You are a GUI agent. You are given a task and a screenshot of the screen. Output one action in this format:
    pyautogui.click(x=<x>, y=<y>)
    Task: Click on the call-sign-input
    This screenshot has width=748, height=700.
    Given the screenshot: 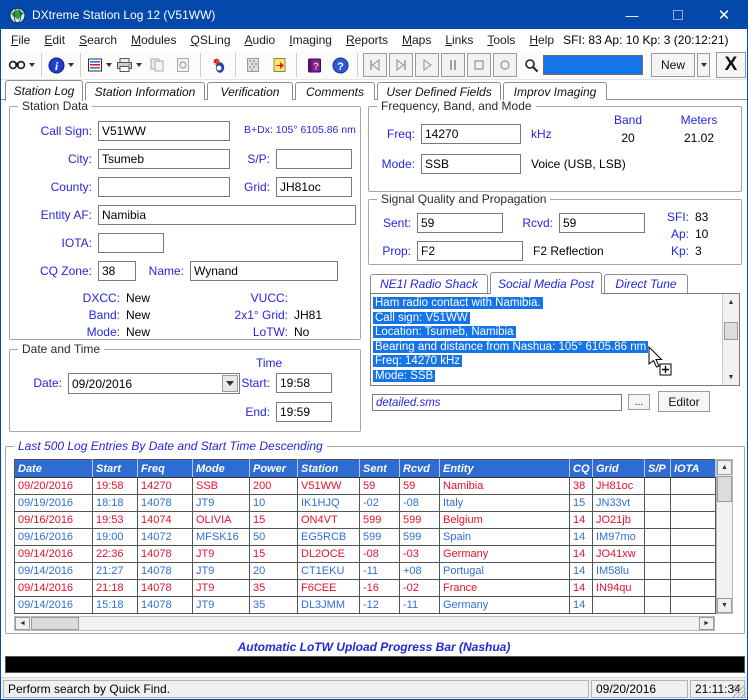 What is the action you would take?
    pyautogui.click(x=164, y=131)
    